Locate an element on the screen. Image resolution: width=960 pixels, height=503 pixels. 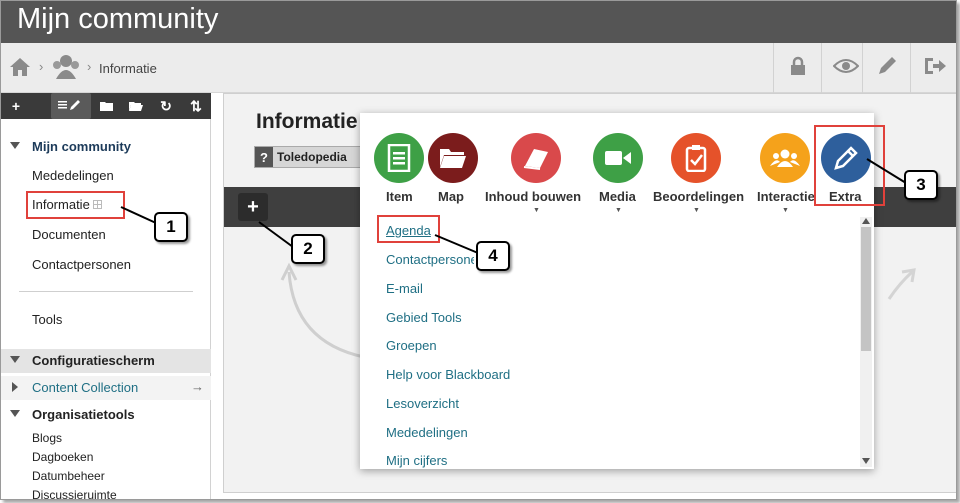
callout-badge-3: 3 is located at coordinates (921, 185).